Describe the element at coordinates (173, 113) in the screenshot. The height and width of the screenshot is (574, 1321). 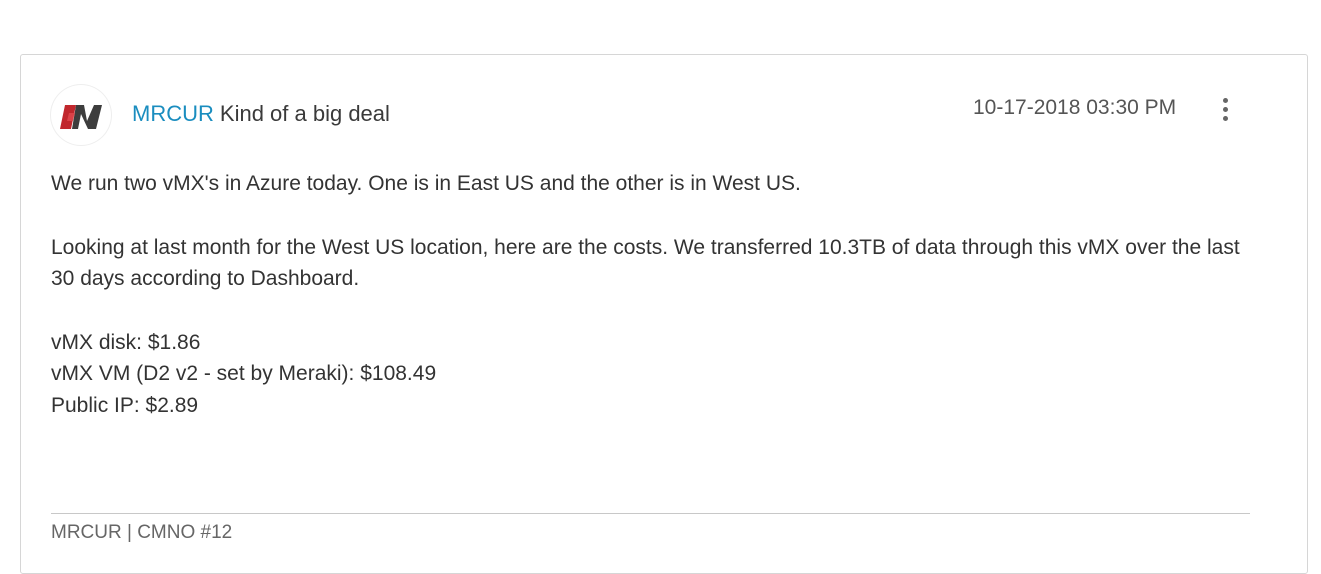
I see `author-name-link: MRCUR` at that location.